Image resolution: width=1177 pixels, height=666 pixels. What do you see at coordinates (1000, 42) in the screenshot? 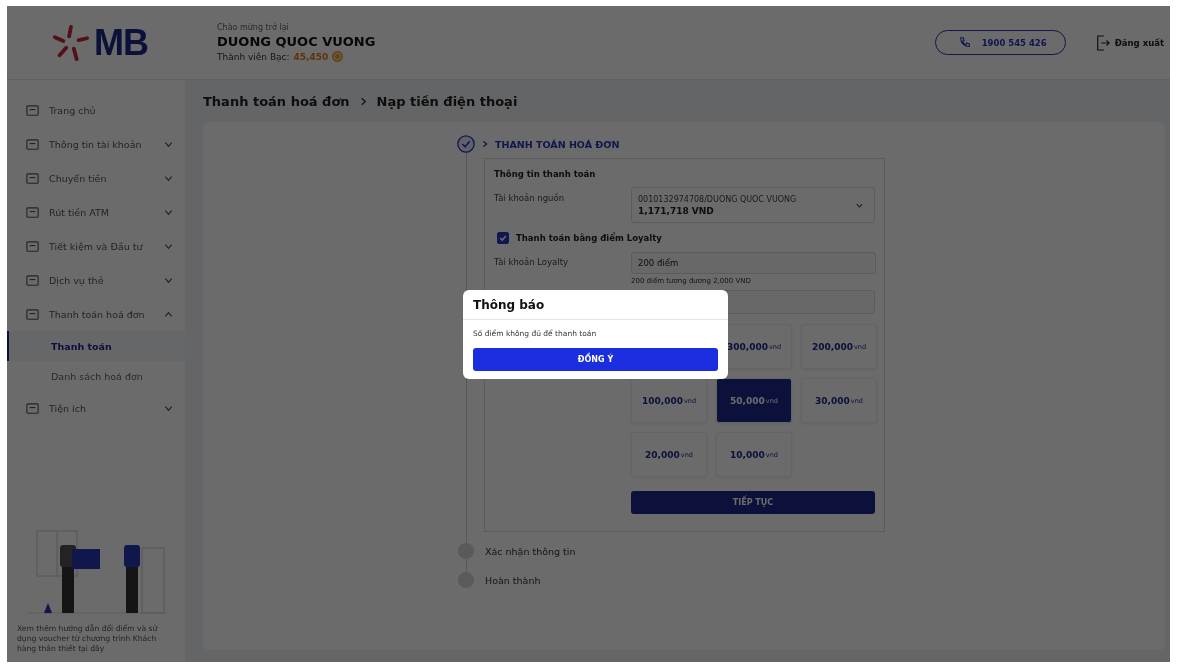
I see `hotline-button: 1900 545 426` at bounding box center [1000, 42].